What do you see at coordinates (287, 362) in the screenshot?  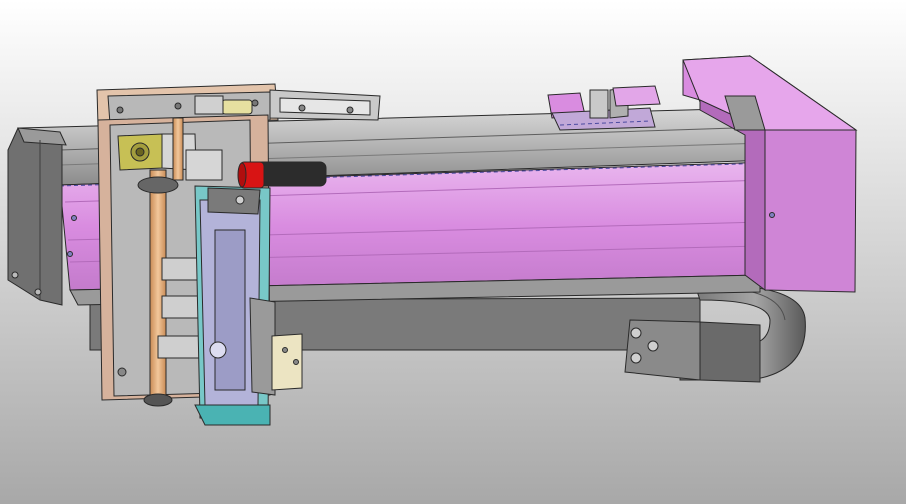 I see `mounting-plate-icon` at bounding box center [287, 362].